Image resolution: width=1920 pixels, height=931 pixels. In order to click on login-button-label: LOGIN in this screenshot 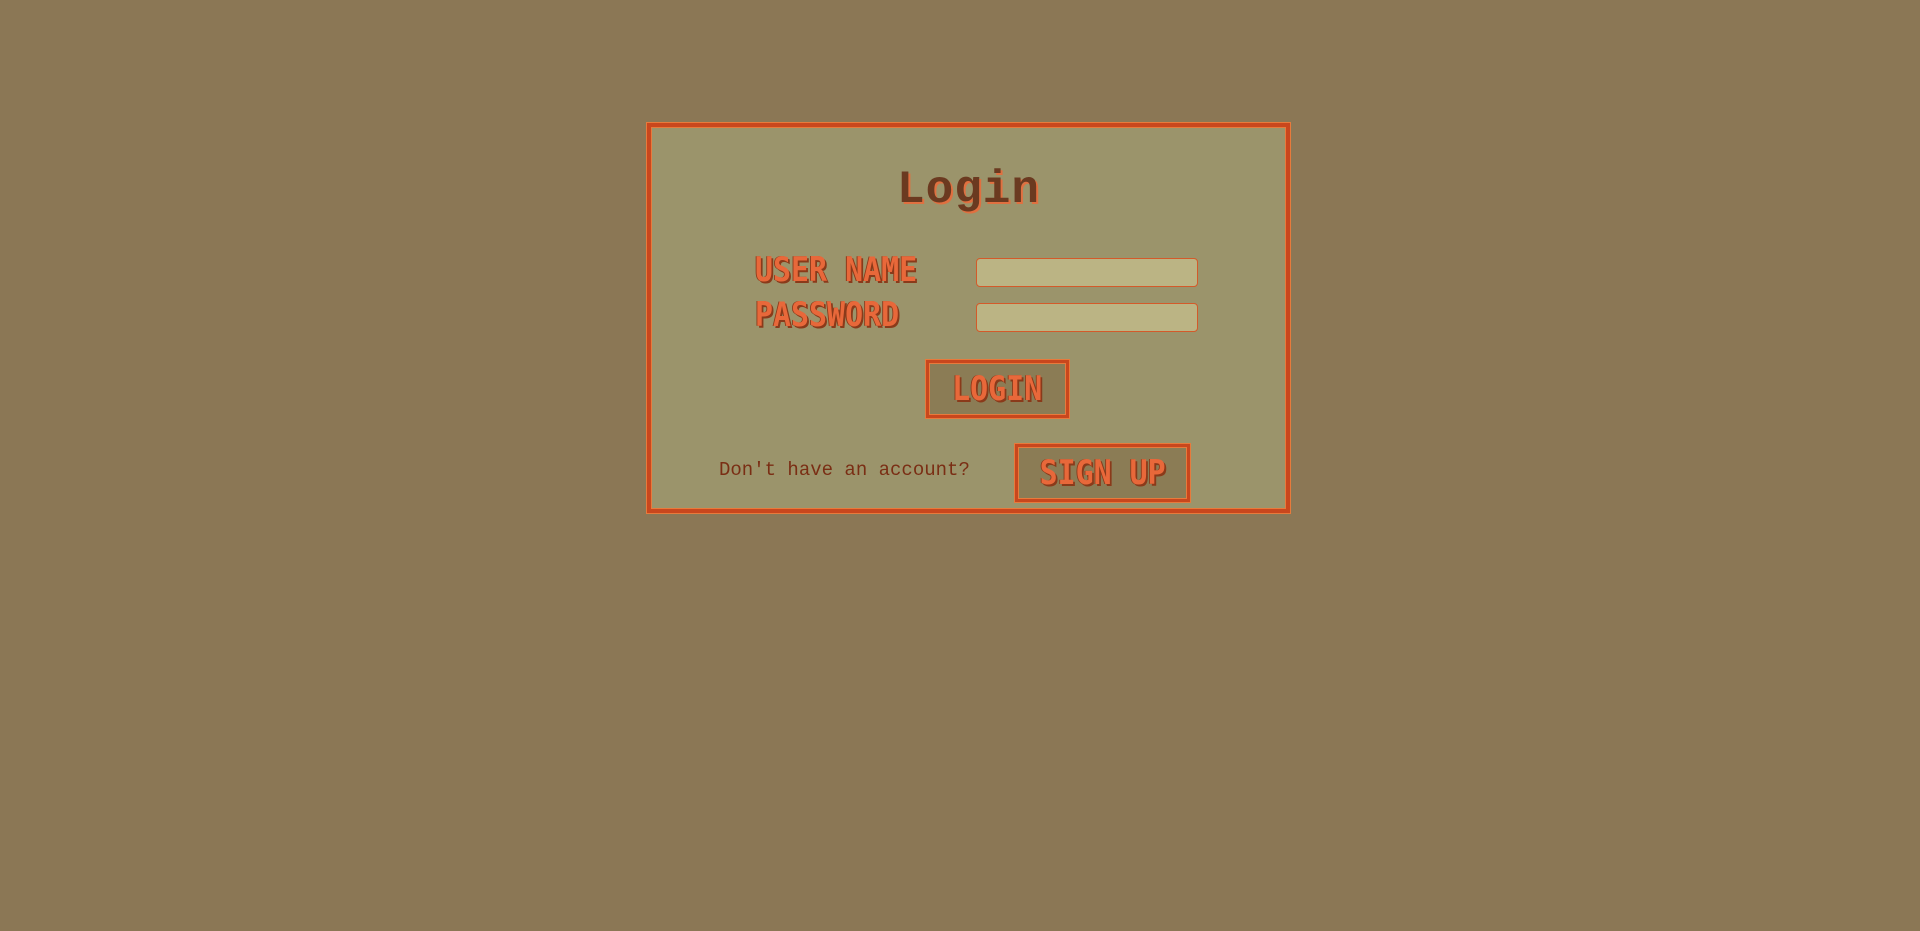, I will do `click(997, 389)`.